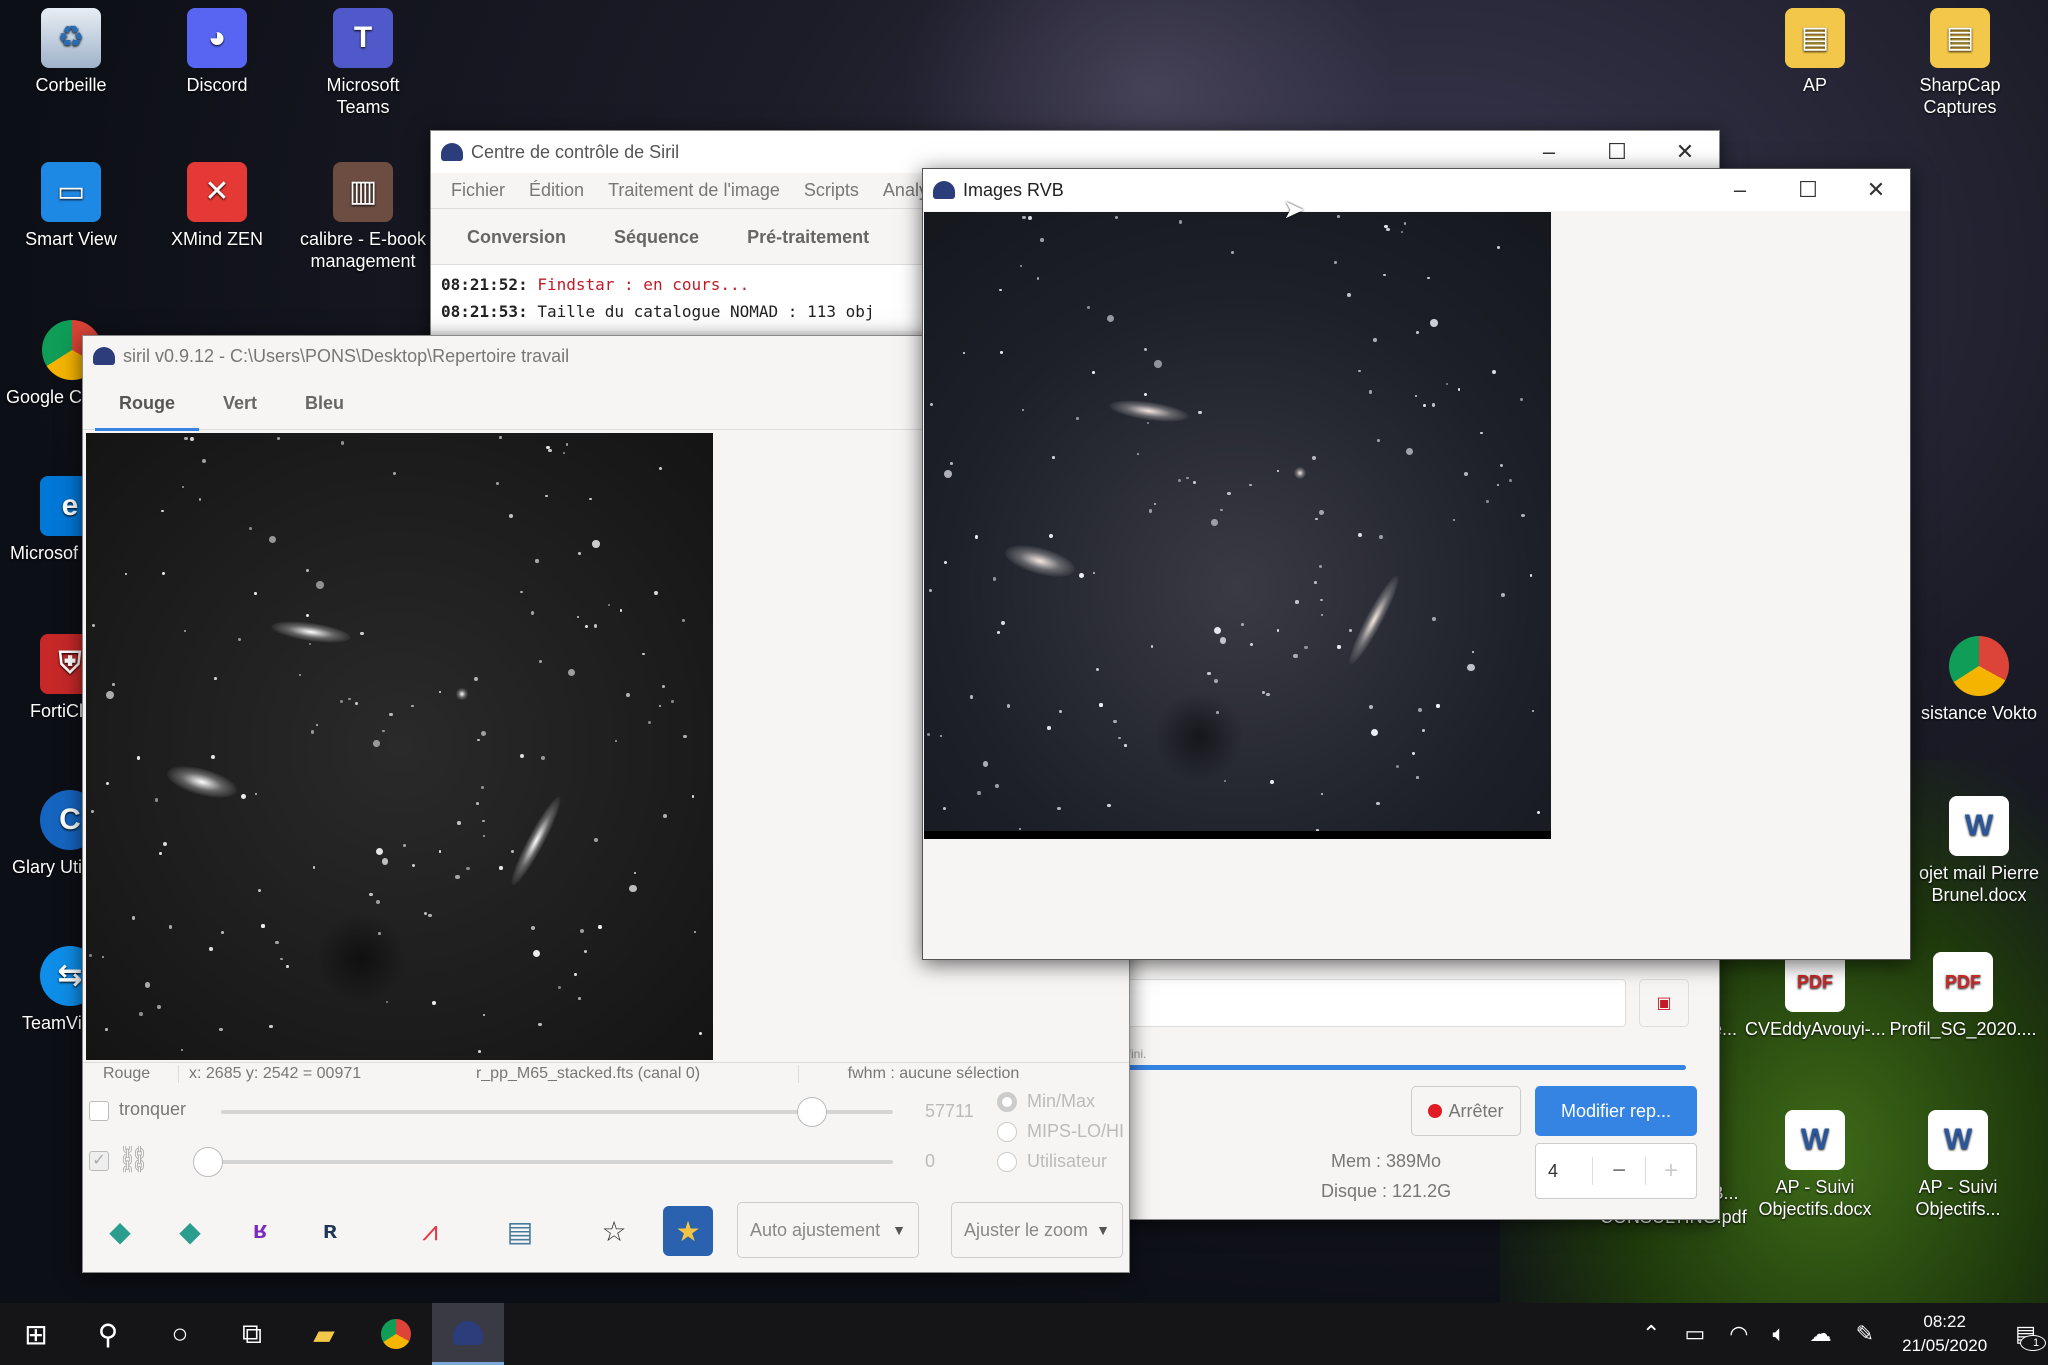 The image size is (2048, 1365). Describe the element at coordinates (324, 403) in the screenshot. I see `tab-bleu: Bleu` at that location.